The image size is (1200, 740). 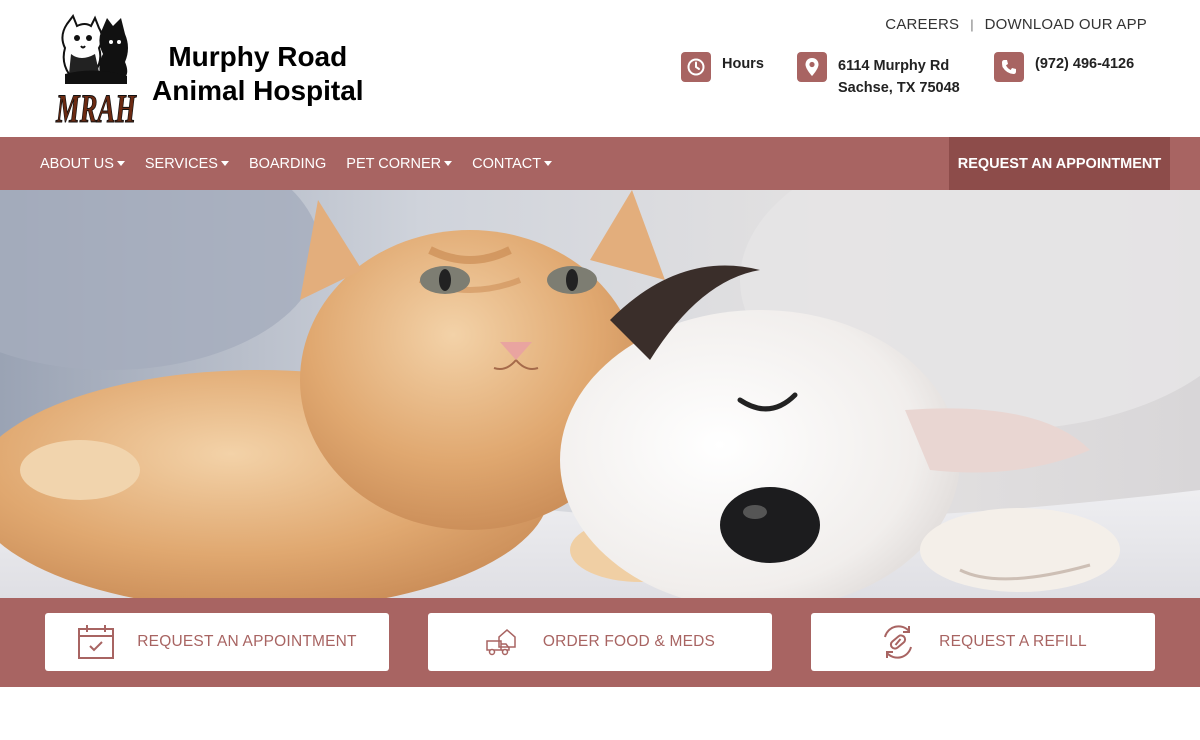 I want to click on order-food-meds-label: ORDER FOOD & MEDS, so click(x=629, y=641).